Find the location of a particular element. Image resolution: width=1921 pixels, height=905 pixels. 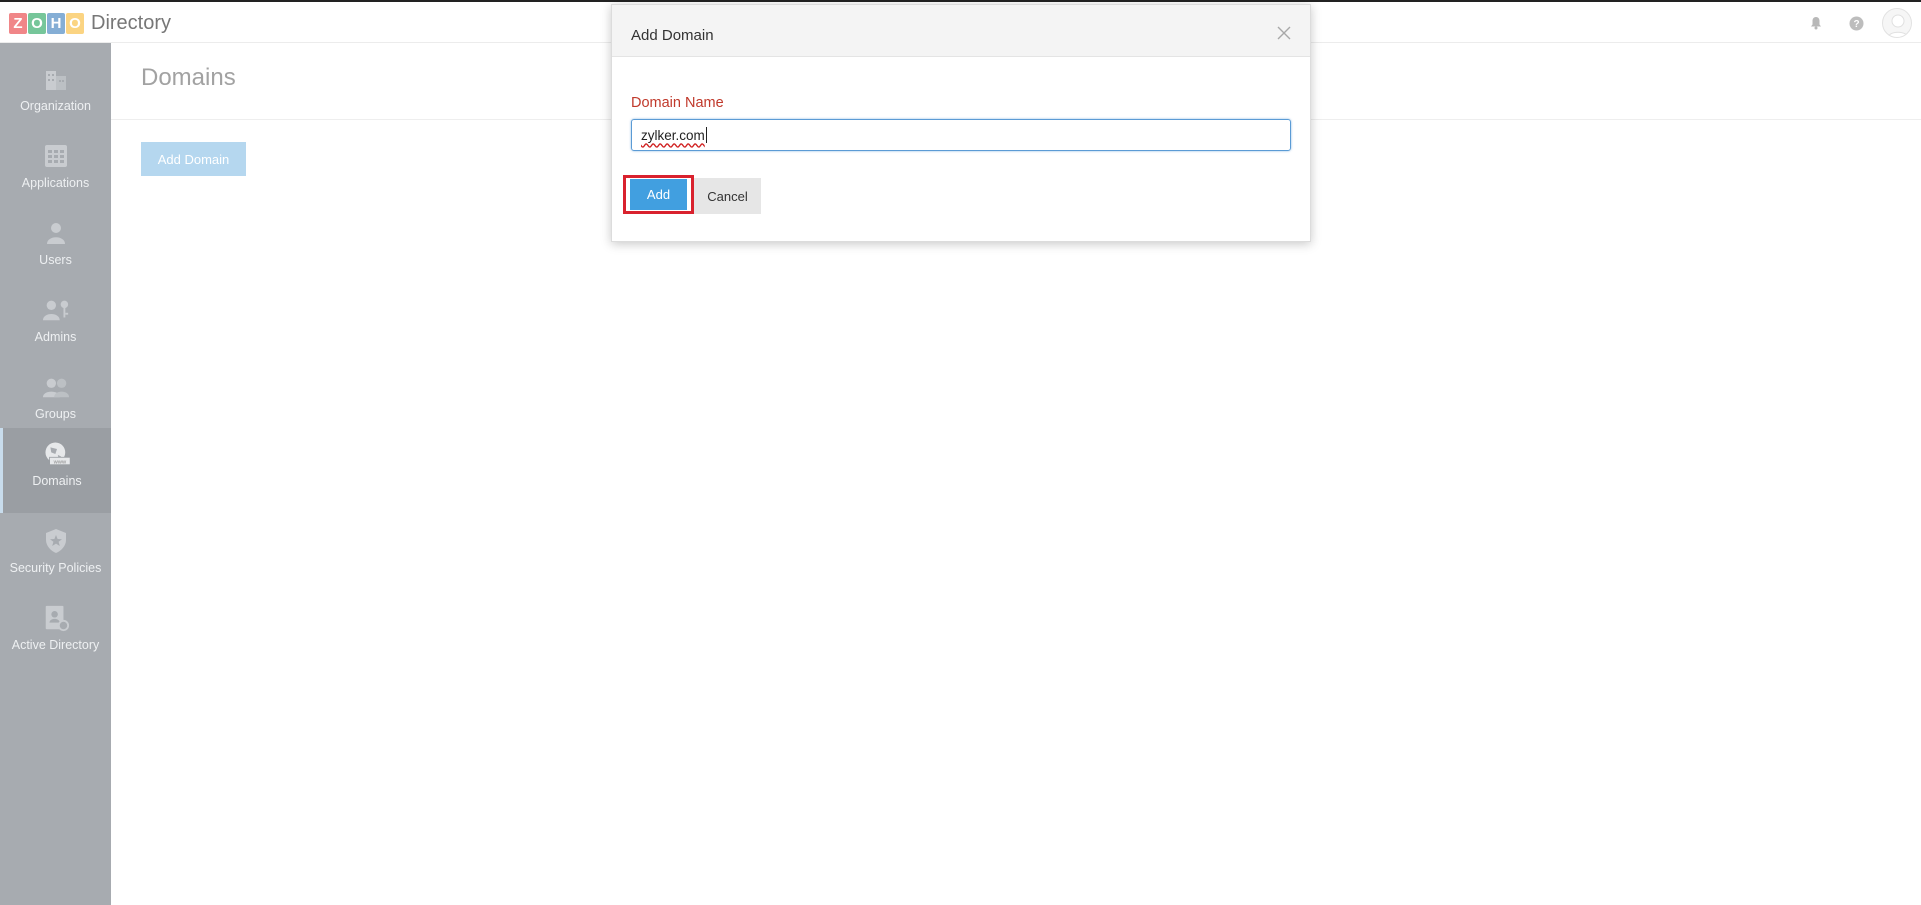

sidebar-item-applications: Applications is located at coordinates (55, 168).